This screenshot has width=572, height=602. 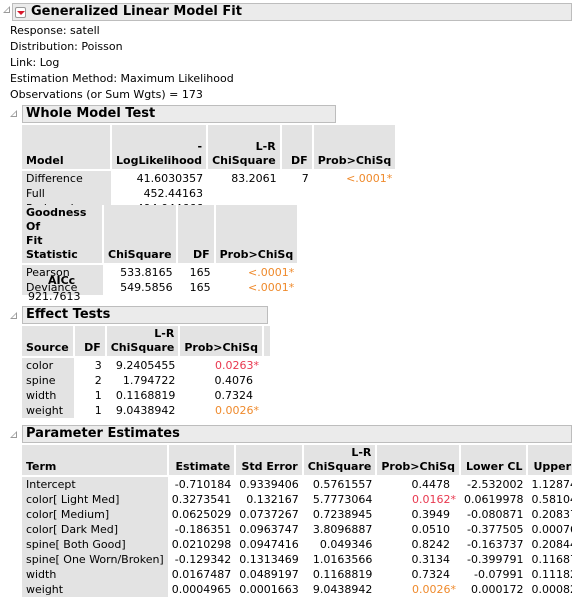 What do you see at coordinates (209, 177) in the screenshot?
I see `table-row: Difference 41.6030357 83.2061 7 <.0001*` at bounding box center [209, 177].